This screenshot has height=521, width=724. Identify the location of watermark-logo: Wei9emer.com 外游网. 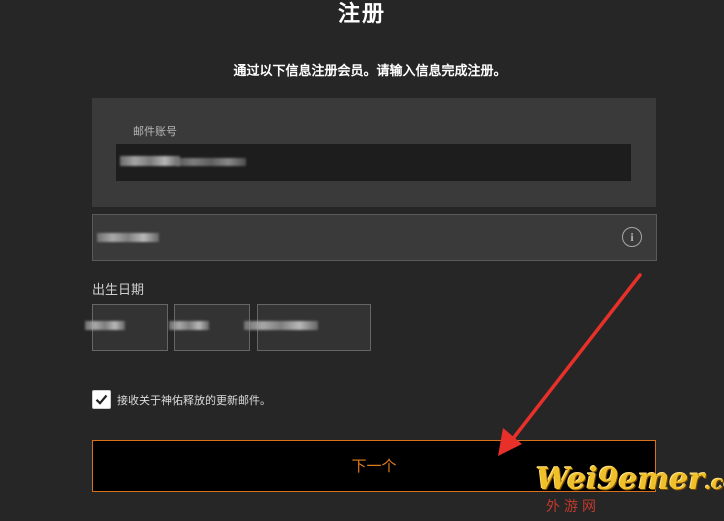
(630, 490).